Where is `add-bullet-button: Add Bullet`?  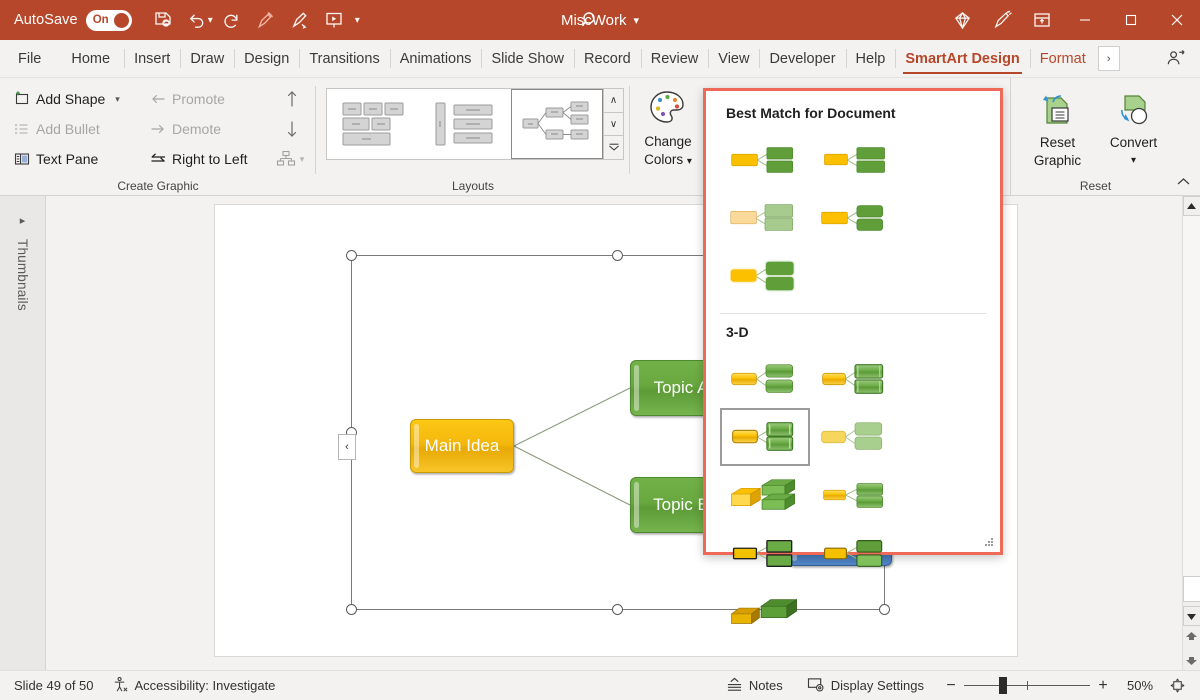
add-bullet-button: Add Bullet is located at coordinates (56, 129).